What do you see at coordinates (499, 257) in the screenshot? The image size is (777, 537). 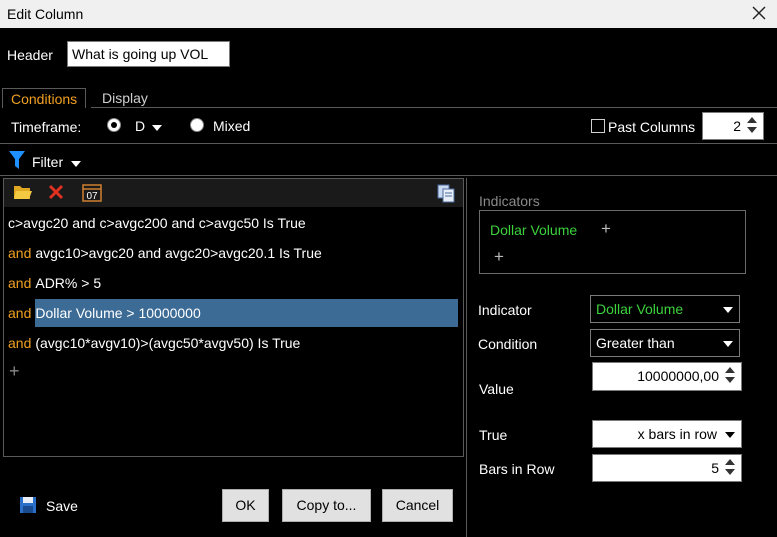 I see `add-indicator-icon: +` at bounding box center [499, 257].